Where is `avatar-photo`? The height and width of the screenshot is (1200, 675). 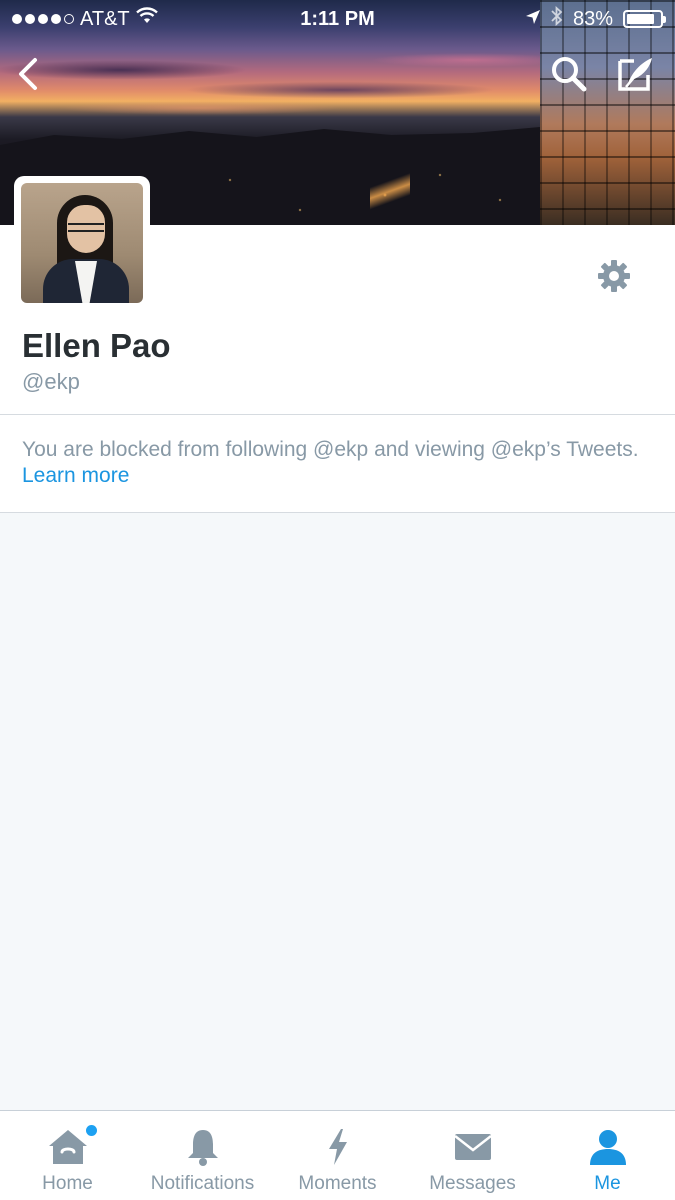 avatar-photo is located at coordinates (82, 243).